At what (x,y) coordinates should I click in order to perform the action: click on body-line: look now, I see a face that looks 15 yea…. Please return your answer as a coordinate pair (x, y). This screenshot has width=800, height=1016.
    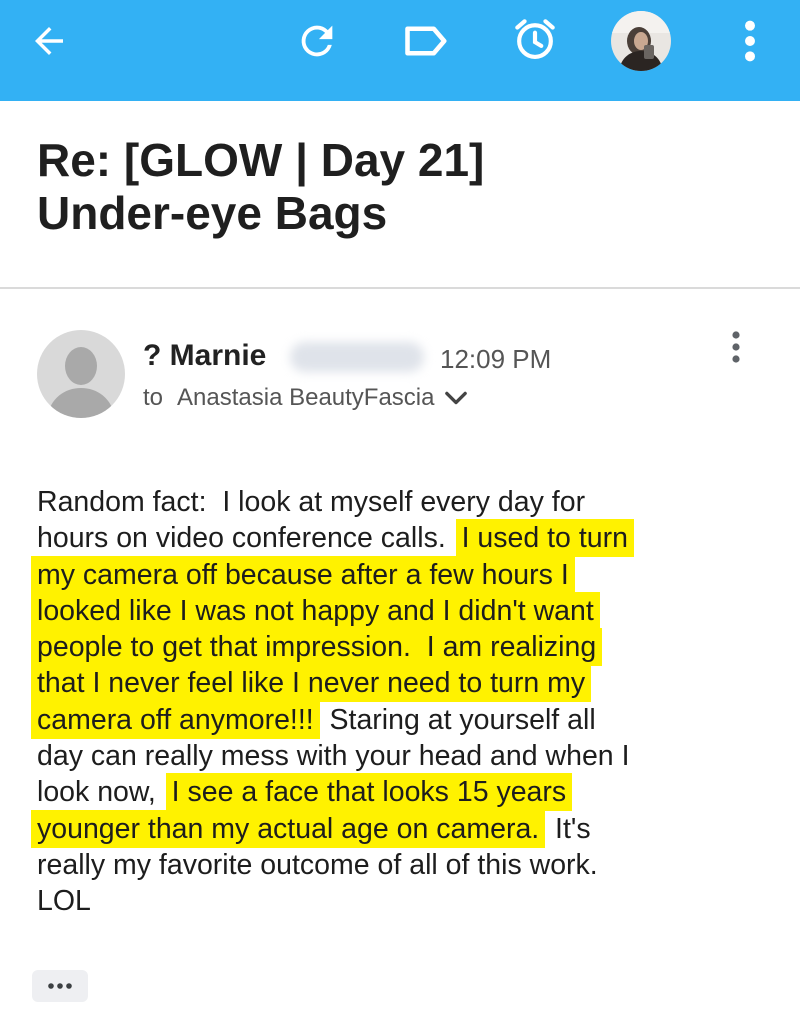
    Looking at the image, I should click on (397, 792).